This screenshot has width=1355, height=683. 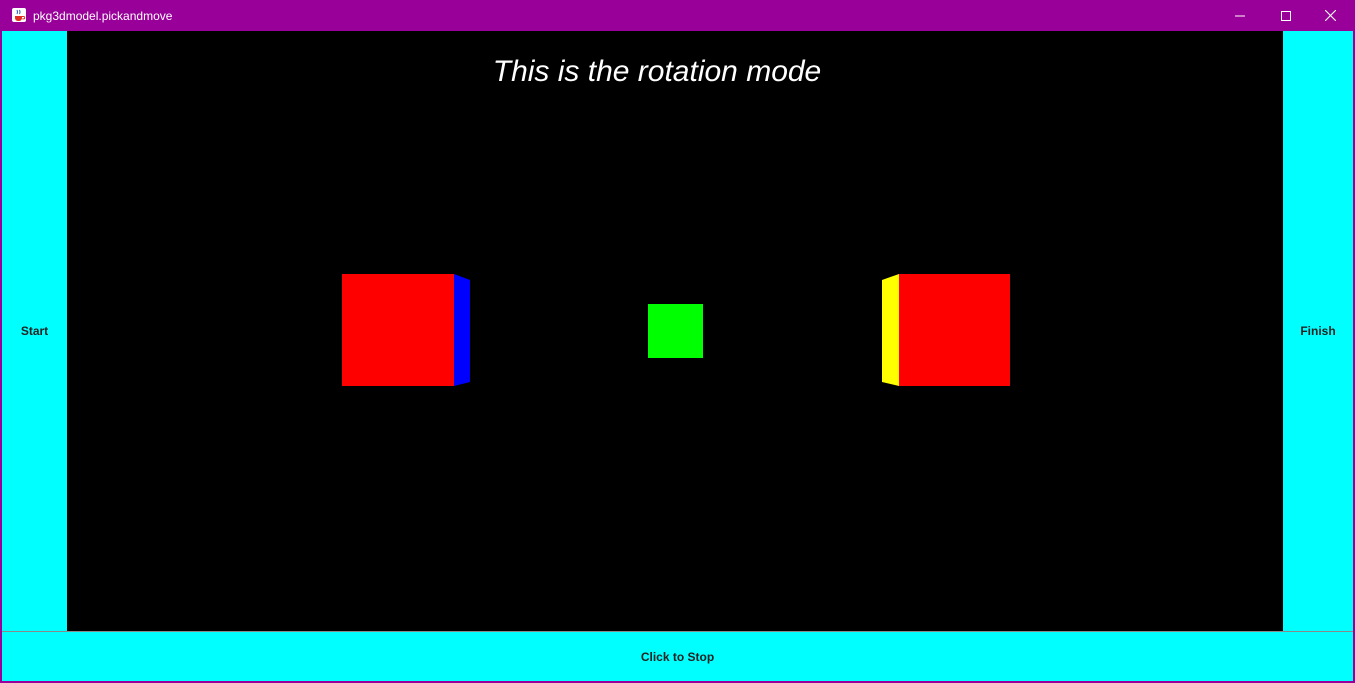 What do you see at coordinates (398, 330) in the screenshot?
I see `left-cube-front-face` at bounding box center [398, 330].